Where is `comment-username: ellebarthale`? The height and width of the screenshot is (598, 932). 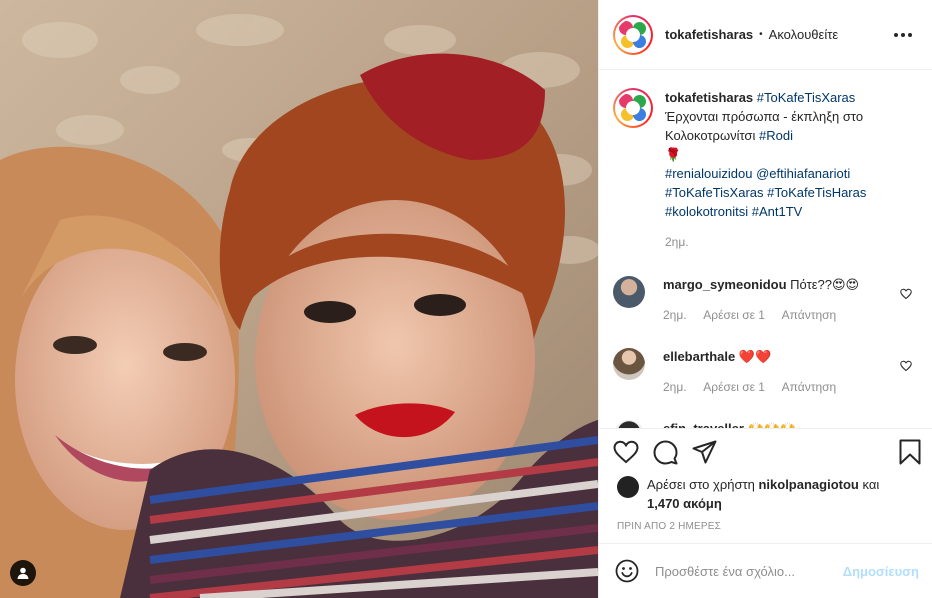 comment-username: ellebarthale is located at coordinates (699, 356).